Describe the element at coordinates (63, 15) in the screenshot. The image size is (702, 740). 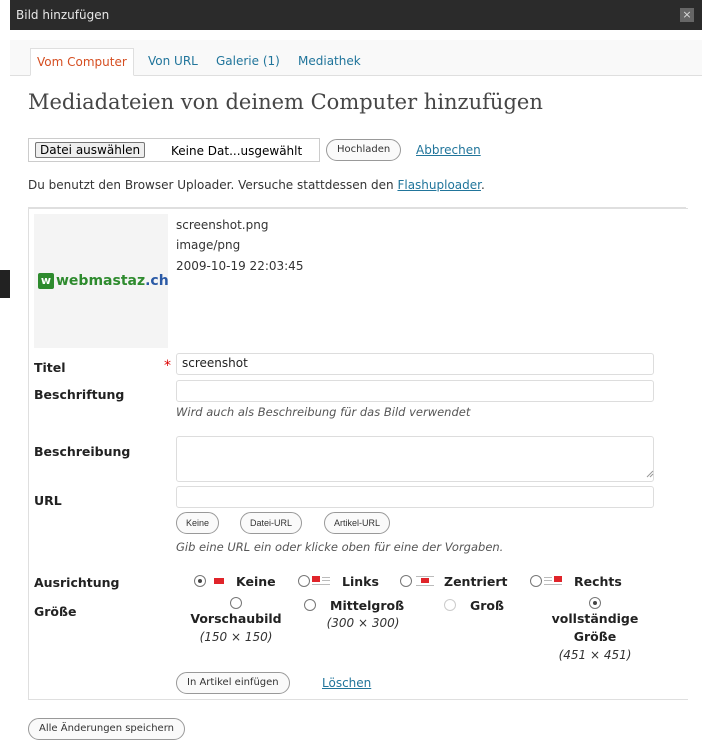
I see `window-title: Bild hinzufügen` at that location.